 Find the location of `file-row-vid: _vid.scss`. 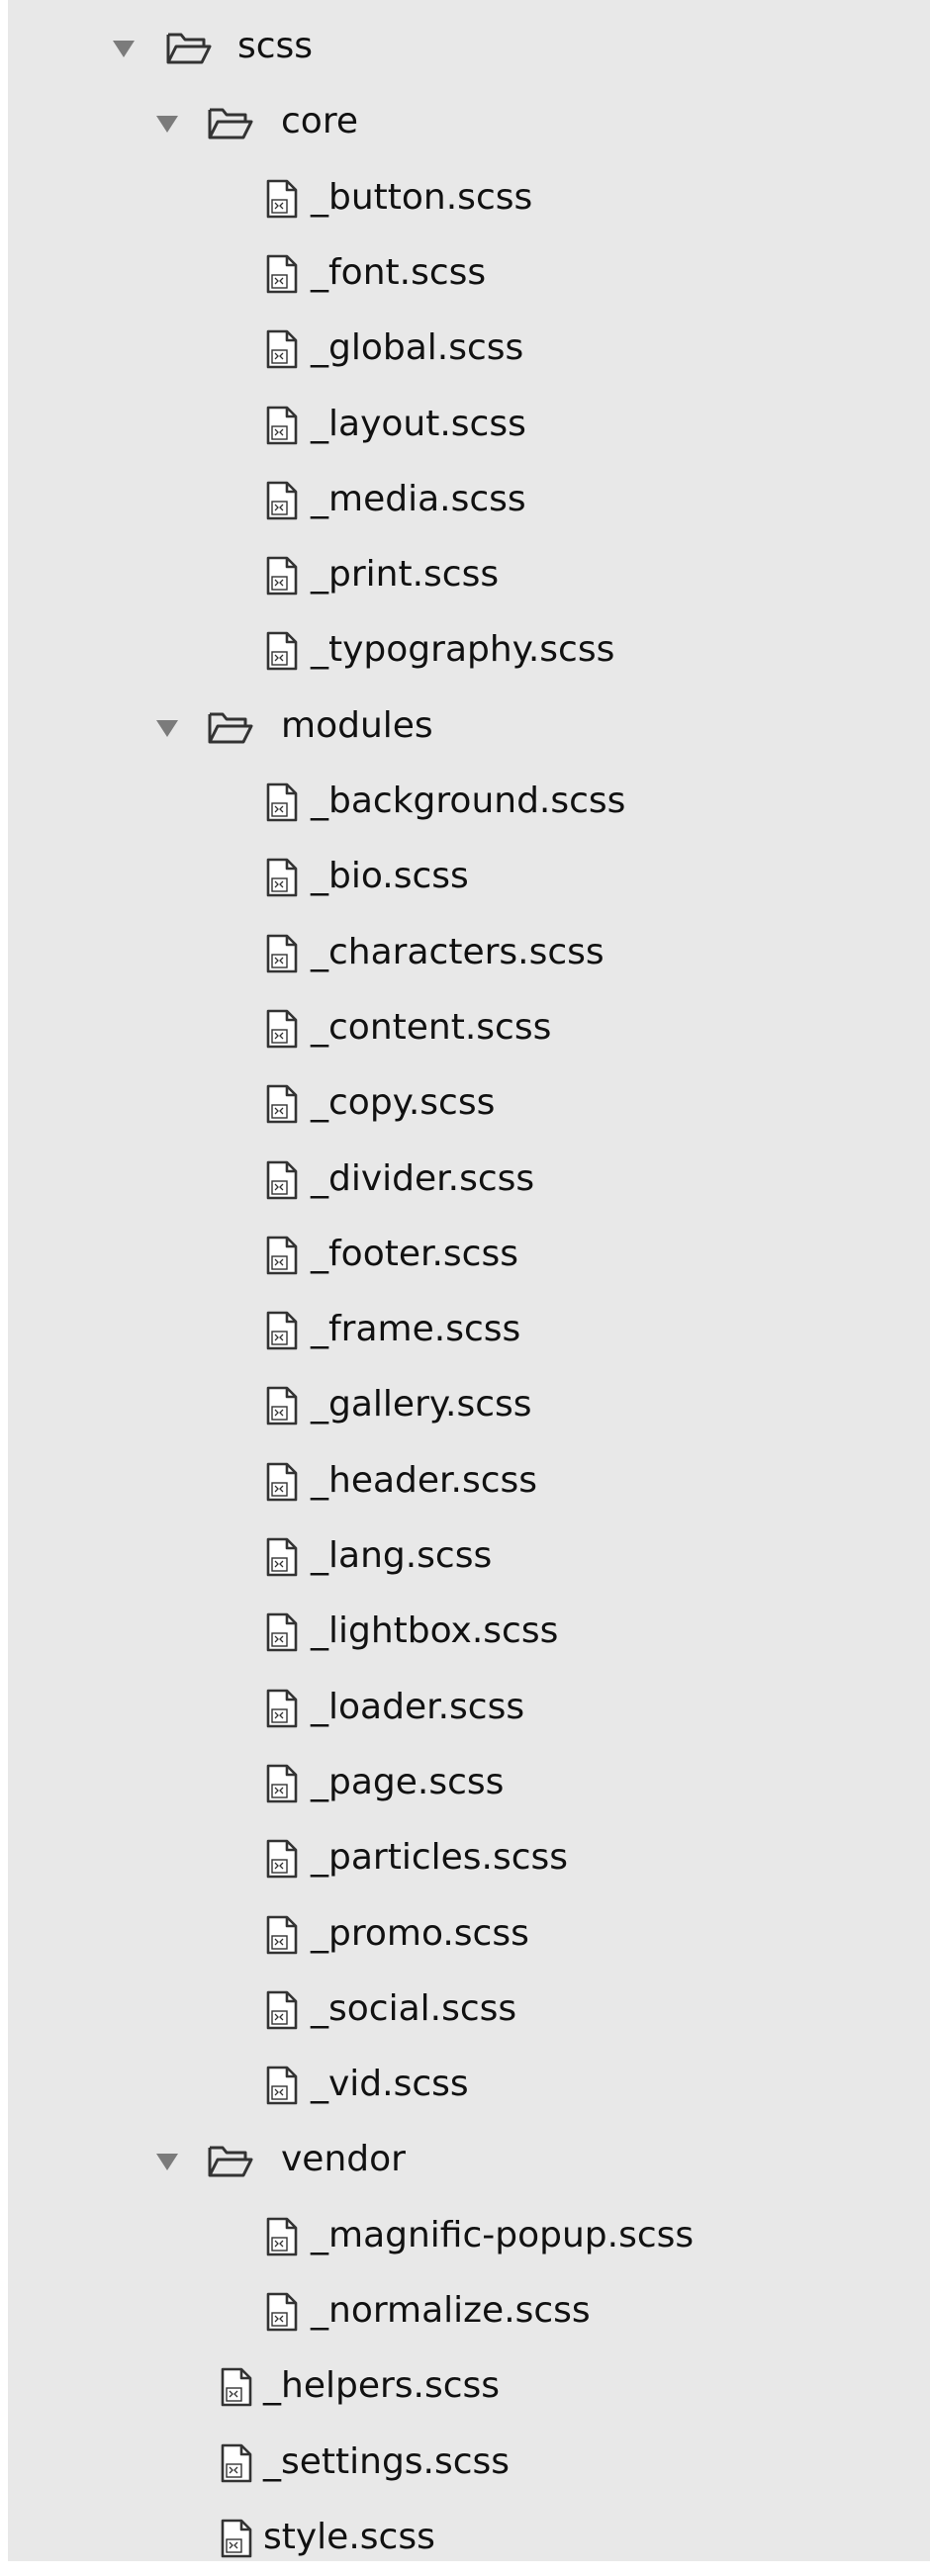

file-row-vid: _vid.scss is located at coordinates (469, 2085).